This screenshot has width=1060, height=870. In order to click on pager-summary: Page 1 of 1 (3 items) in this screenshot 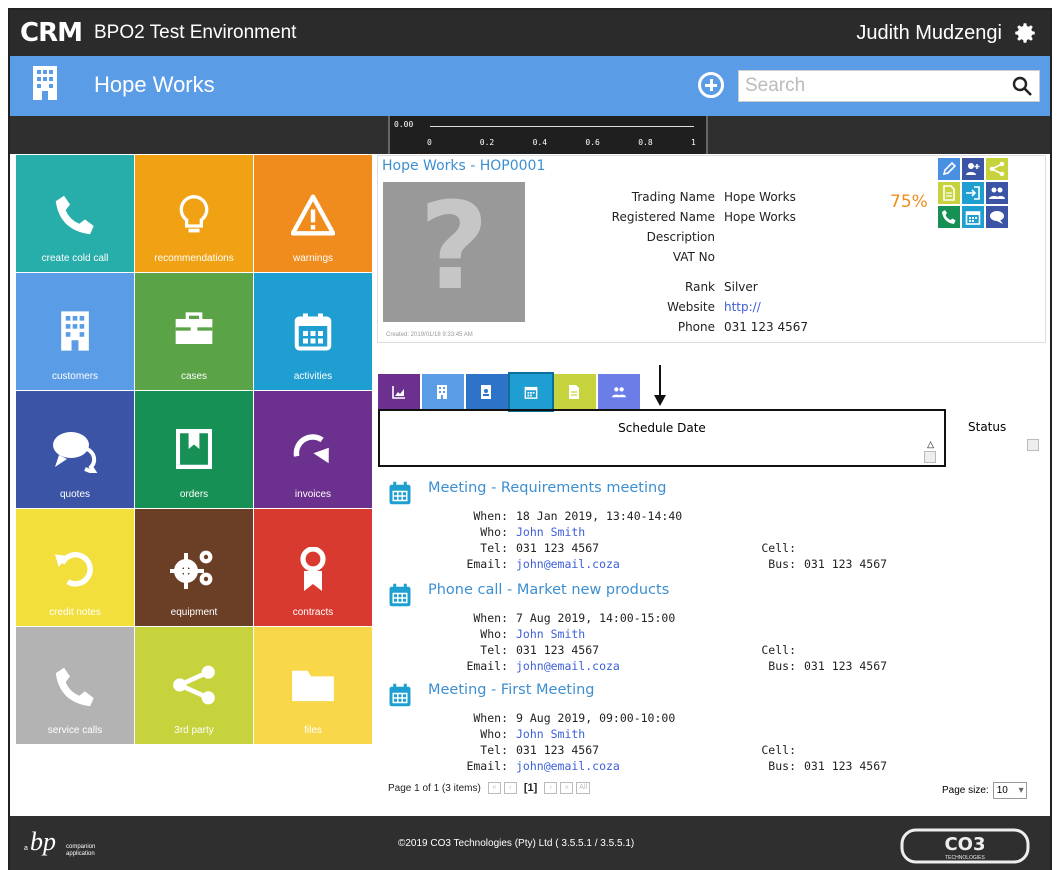, I will do `click(434, 788)`.